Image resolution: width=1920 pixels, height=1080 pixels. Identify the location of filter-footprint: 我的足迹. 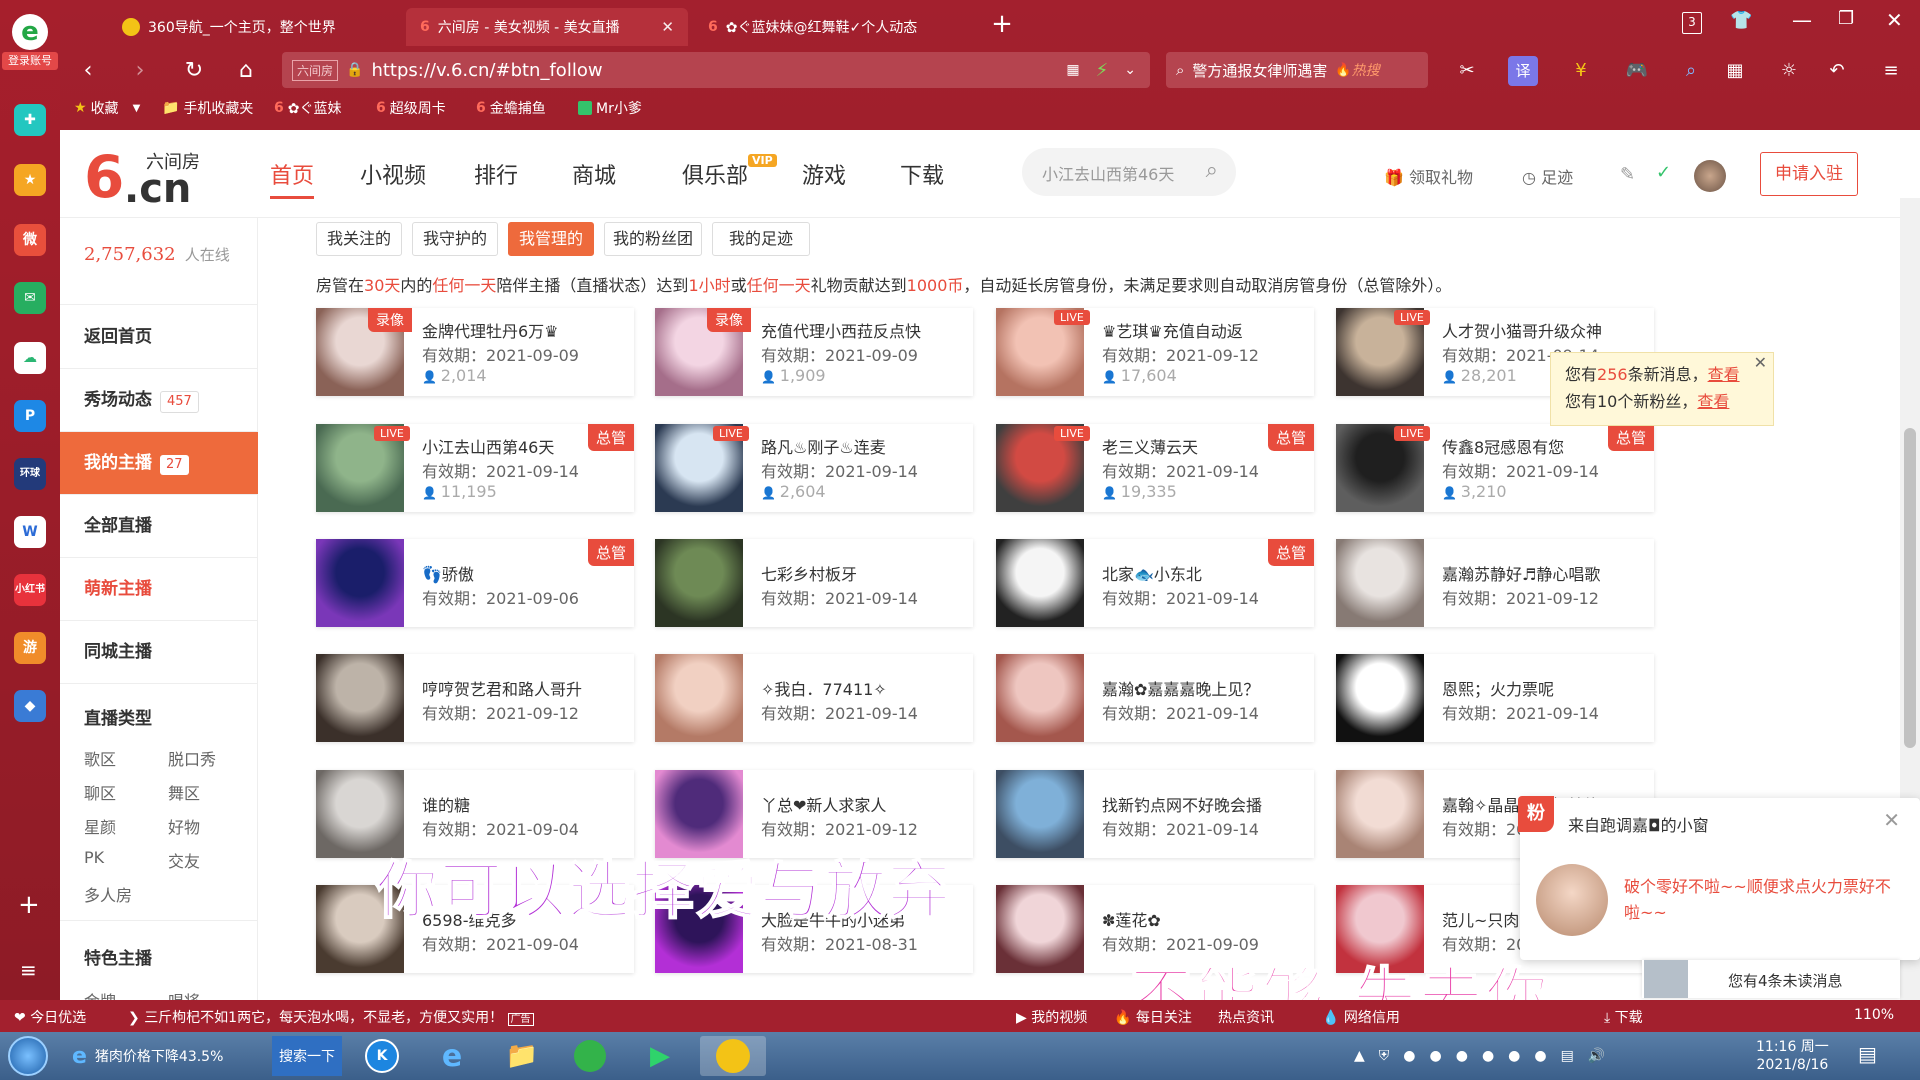
(761, 239).